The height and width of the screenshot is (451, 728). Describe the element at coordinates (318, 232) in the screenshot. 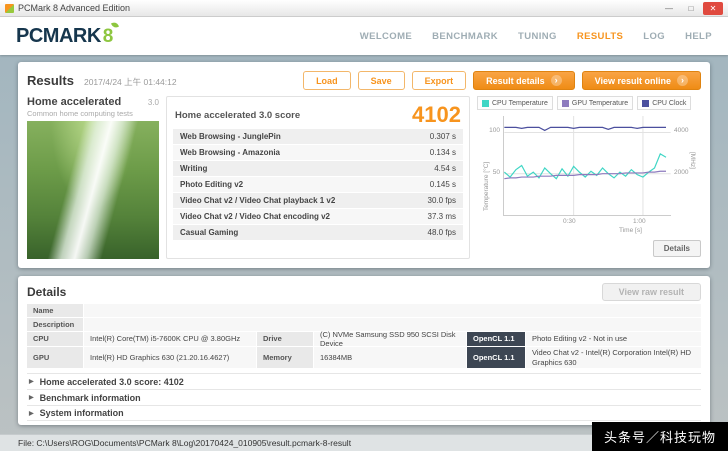

I see `score-row: Casual Gaming 48.0 fps` at that location.